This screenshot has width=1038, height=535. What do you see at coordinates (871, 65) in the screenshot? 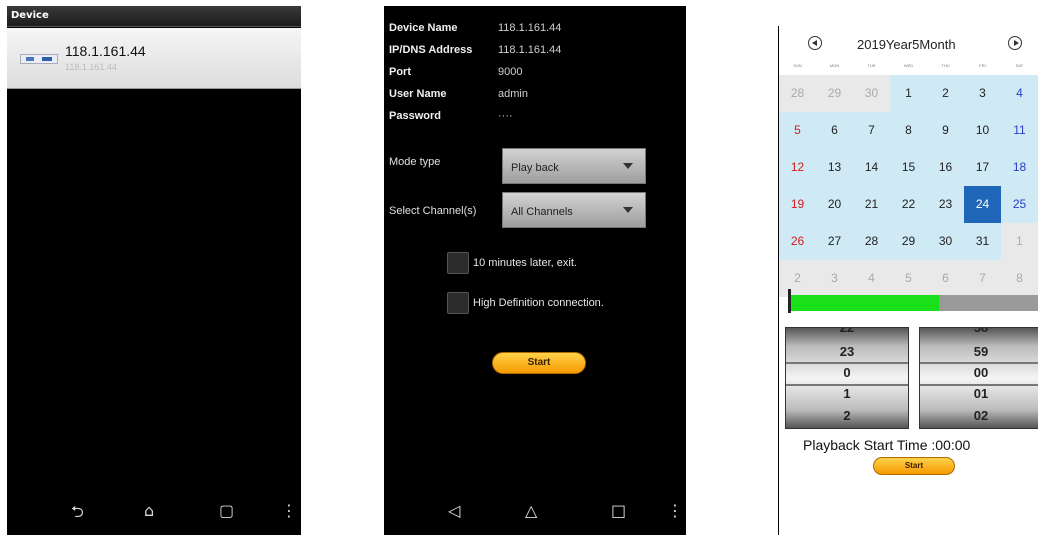
I see `weekday-label: TUE` at bounding box center [871, 65].